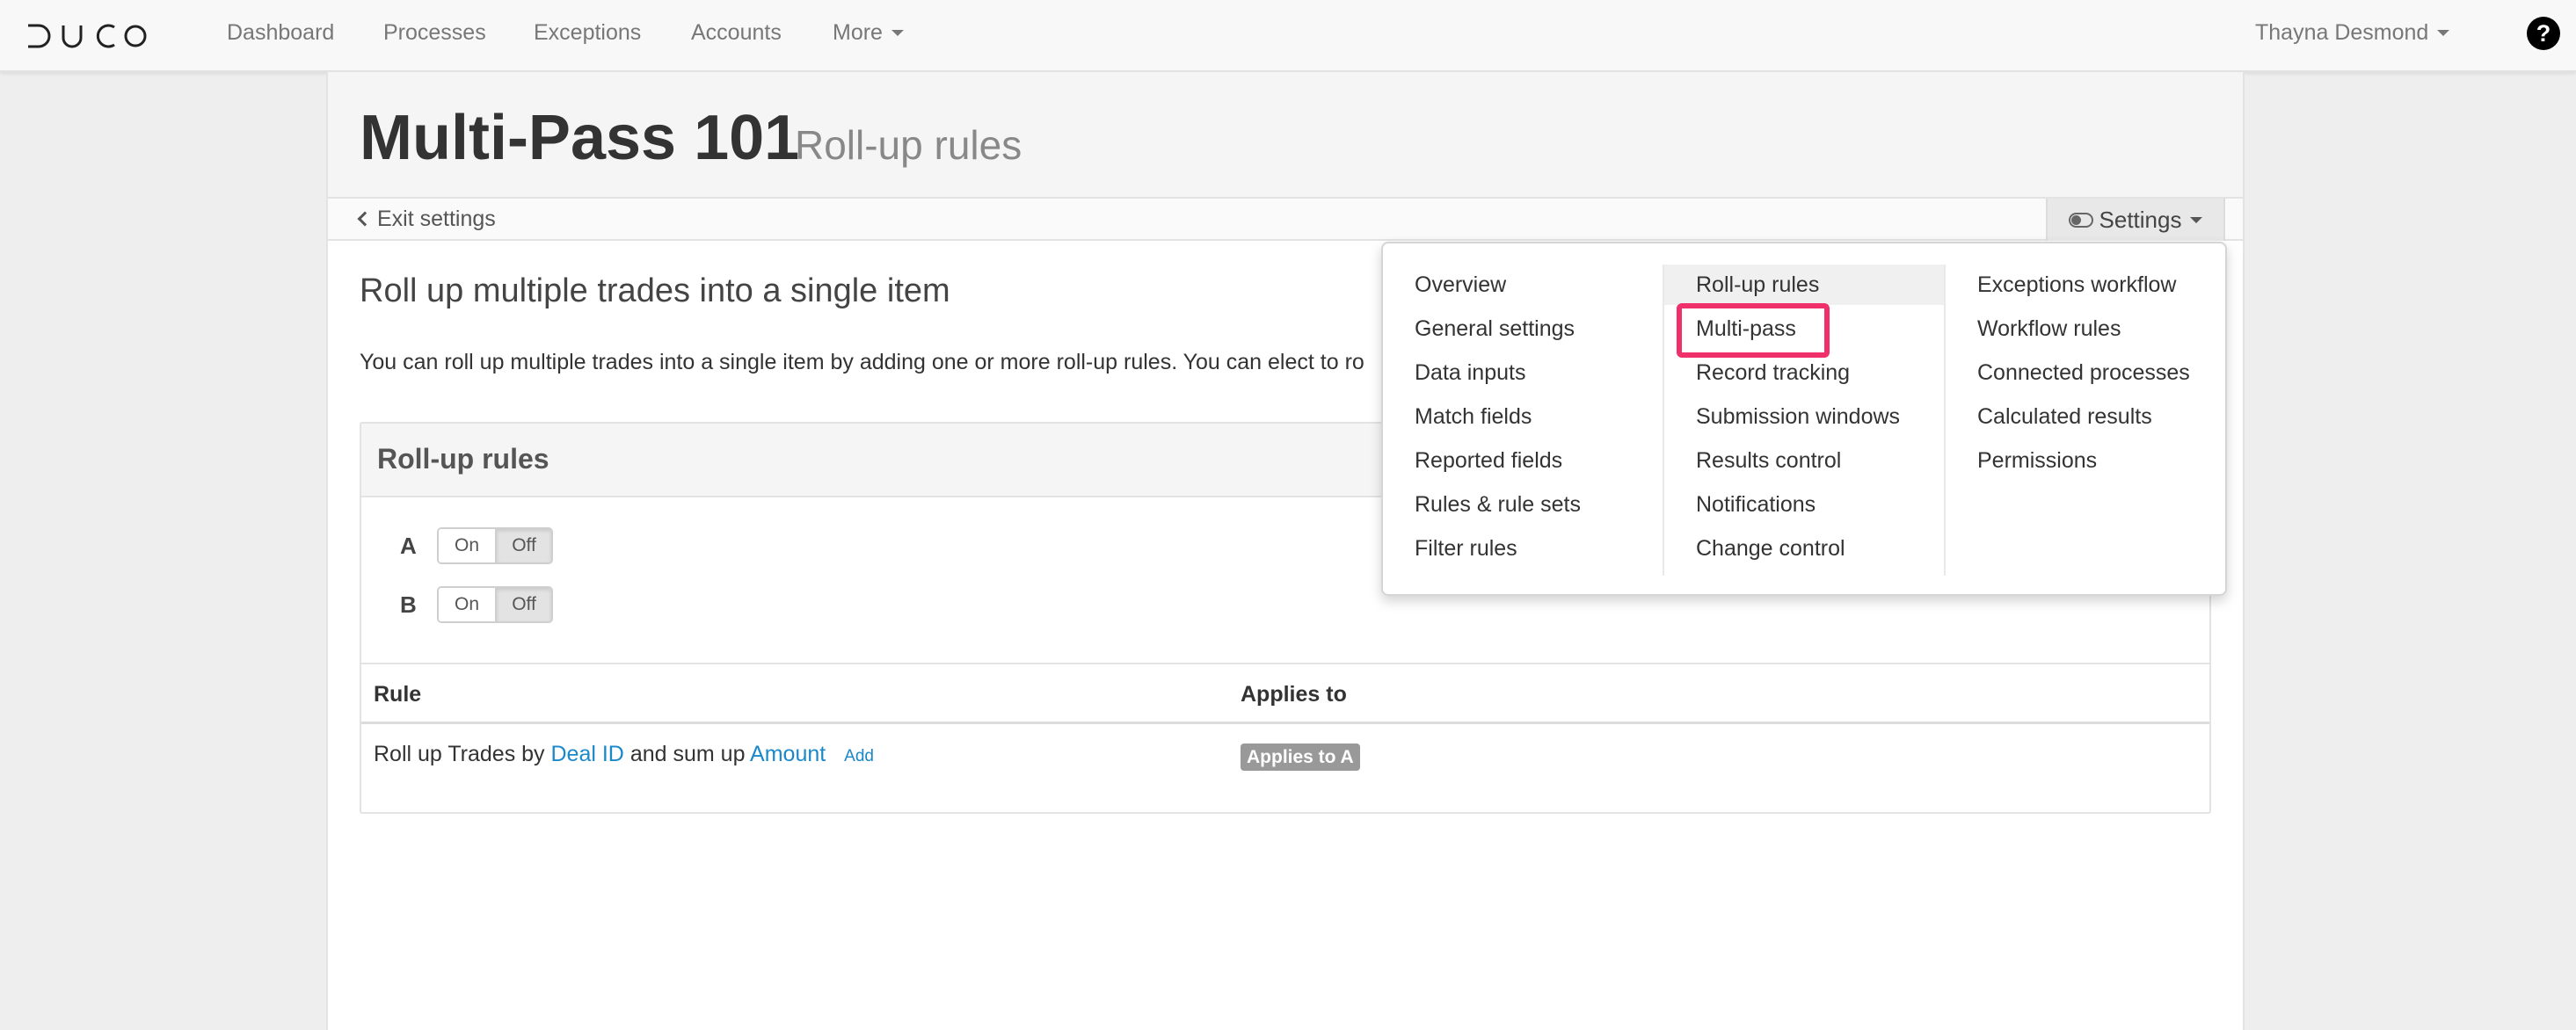 This screenshot has height=1030, width=2576. Describe the element at coordinates (1473, 416) in the screenshot. I see `menu-item-match-fields: Match fields` at that location.